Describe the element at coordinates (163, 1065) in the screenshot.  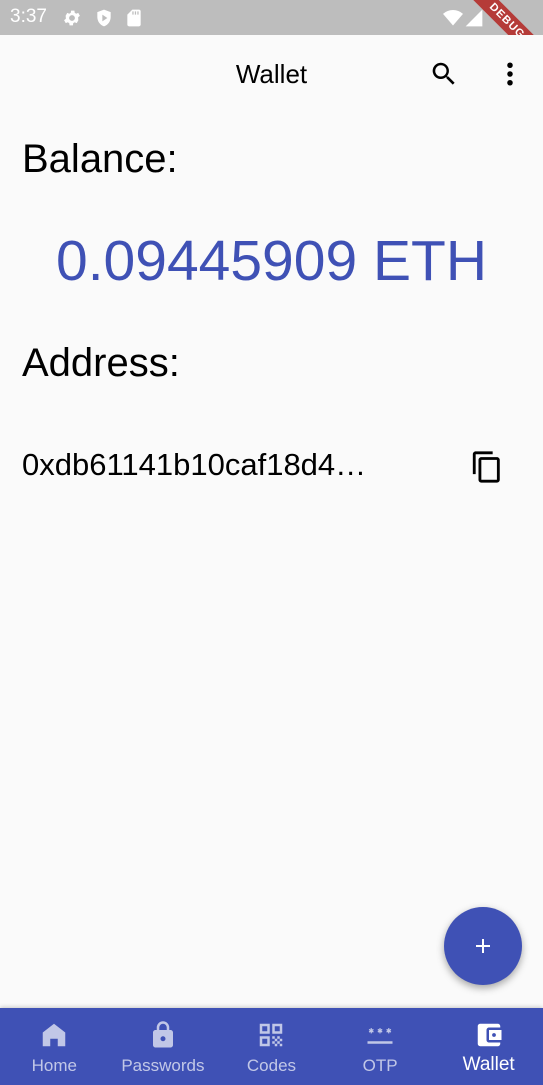
I see `nav-label: Passwords` at that location.